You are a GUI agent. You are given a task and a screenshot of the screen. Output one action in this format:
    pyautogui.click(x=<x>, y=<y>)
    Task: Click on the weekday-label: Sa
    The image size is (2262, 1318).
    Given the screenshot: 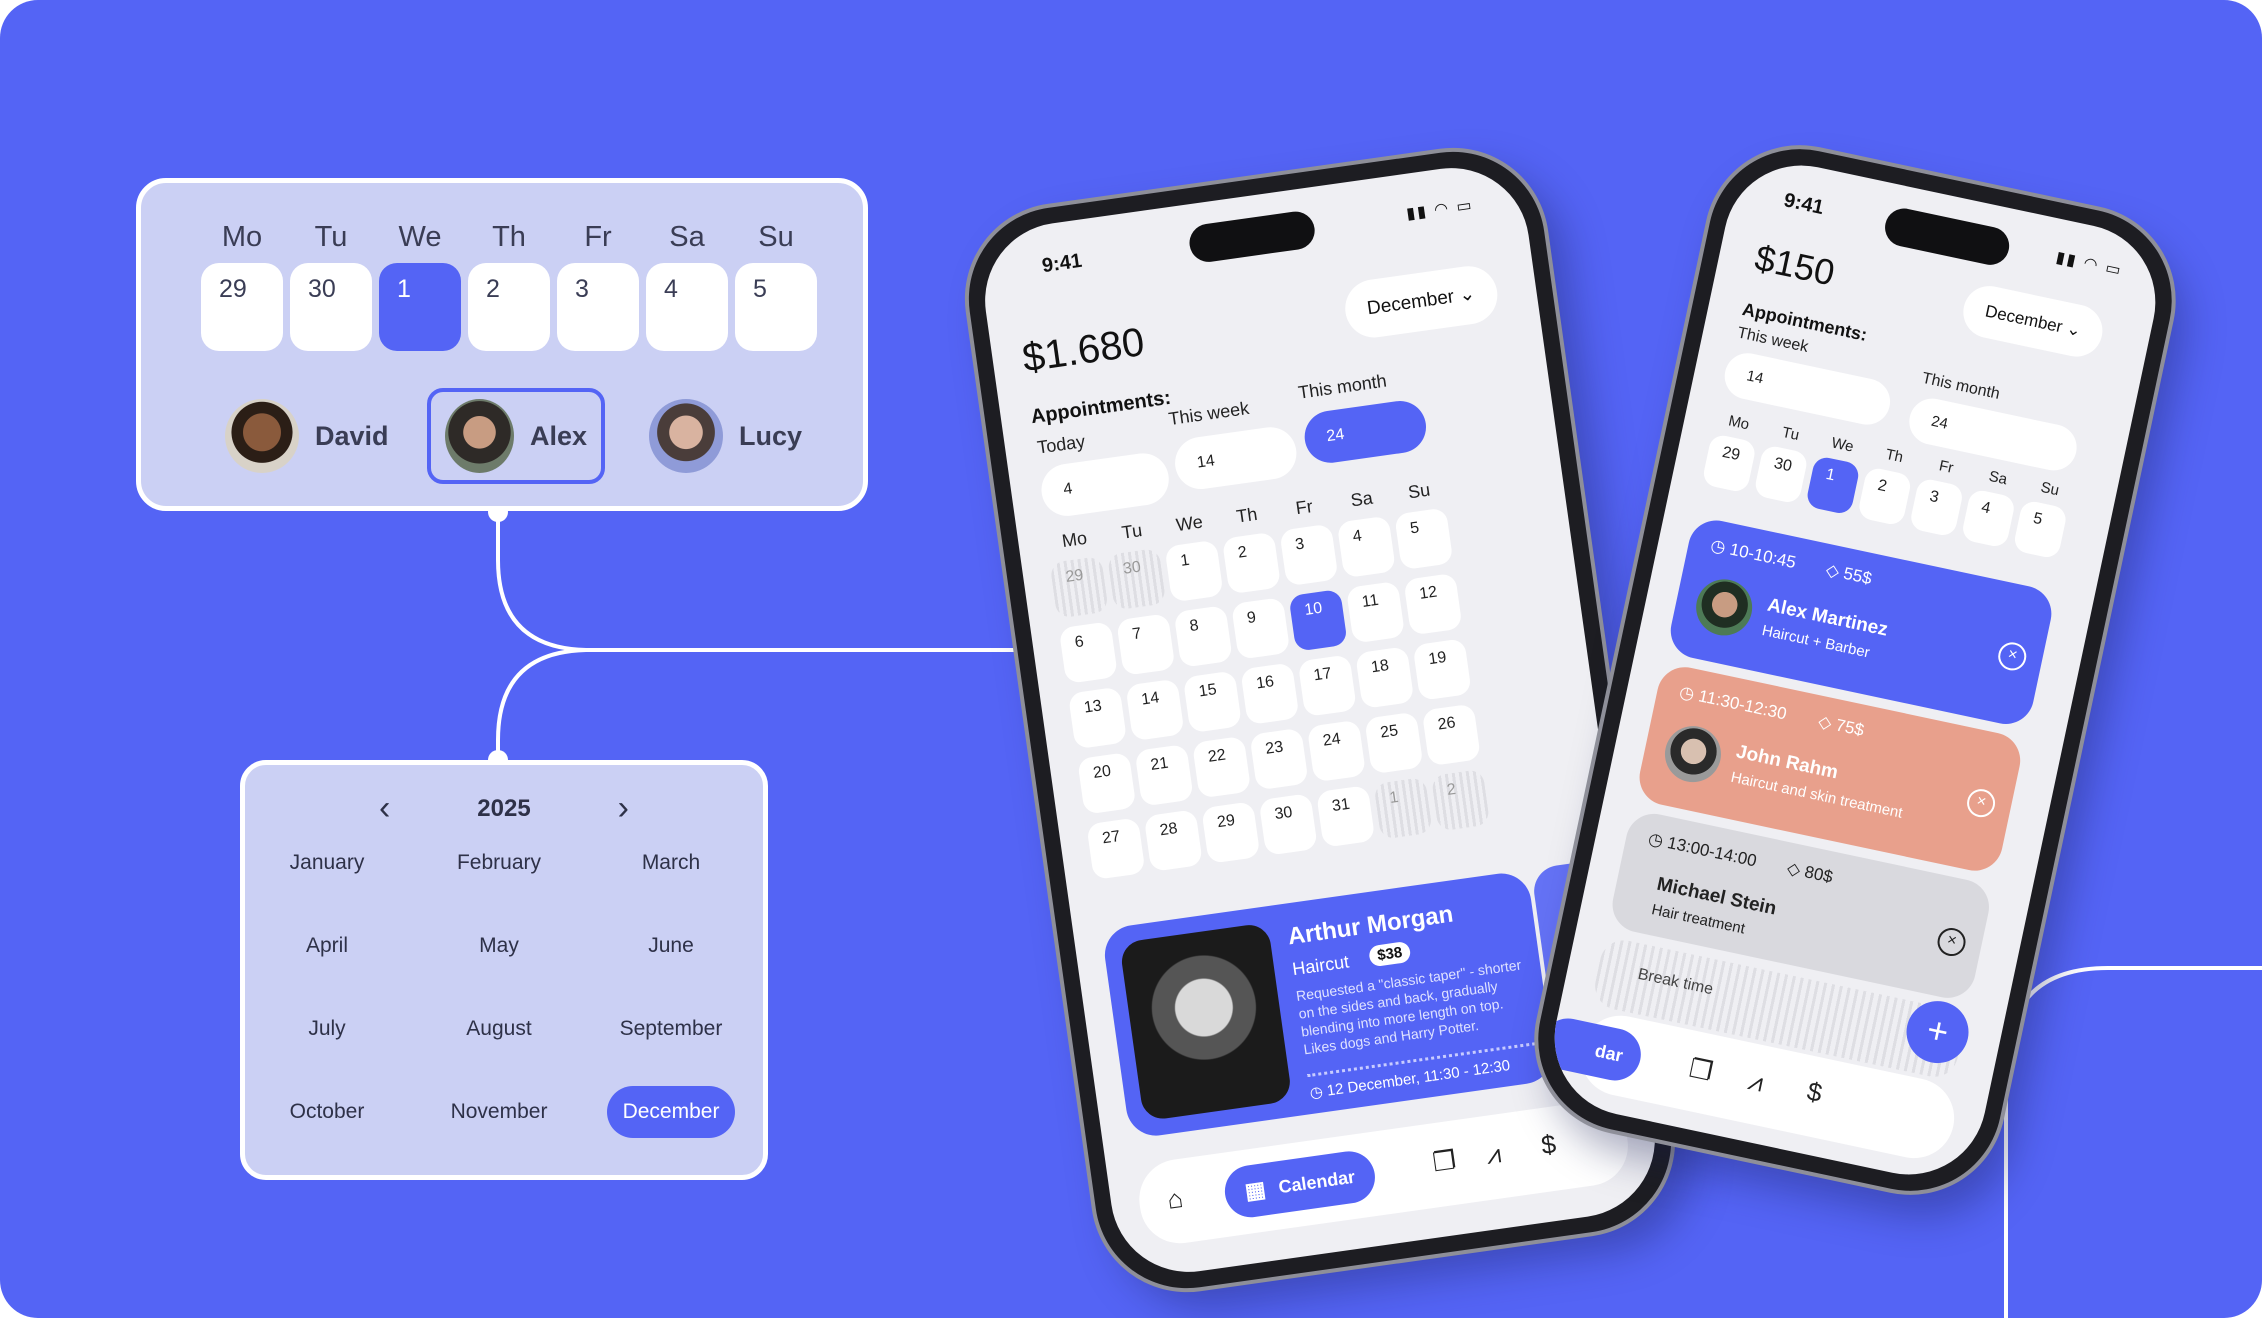 What is the action you would take?
    pyautogui.click(x=687, y=237)
    